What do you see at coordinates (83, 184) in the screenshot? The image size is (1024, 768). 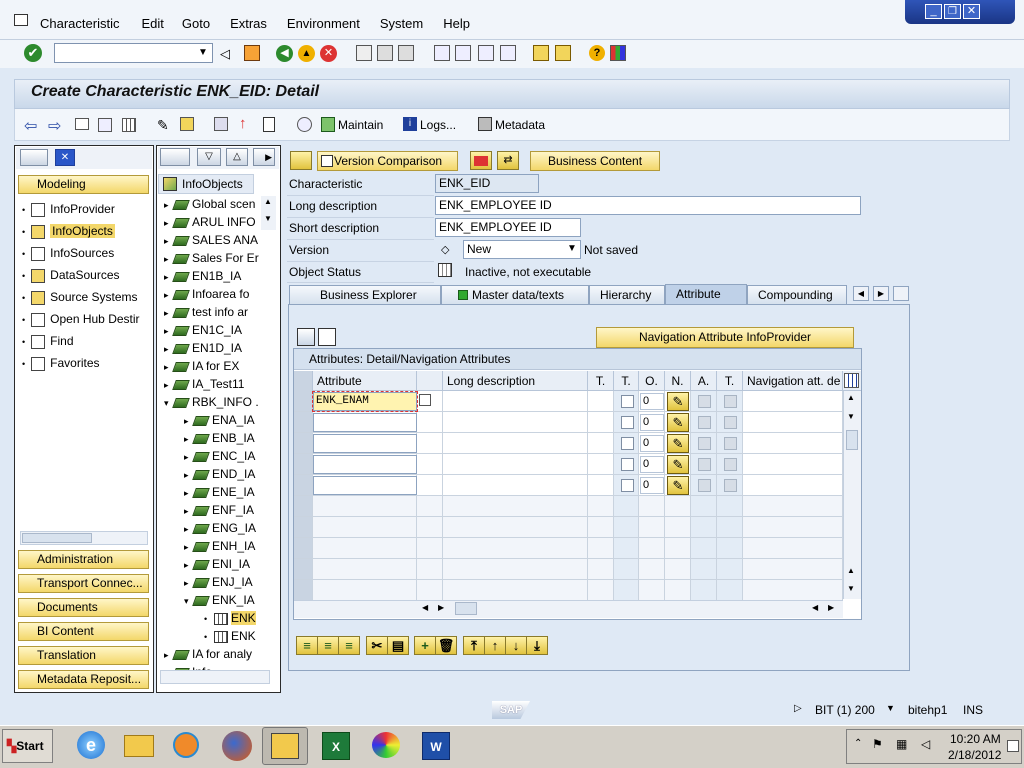 I see `modeling-button: Modeling` at bounding box center [83, 184].